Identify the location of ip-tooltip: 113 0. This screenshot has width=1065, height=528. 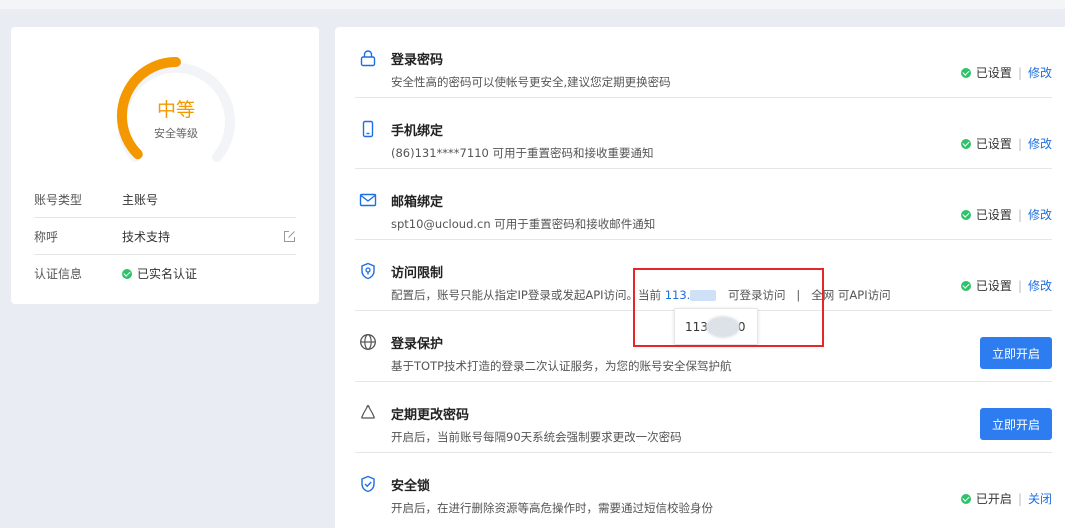
(716, 326).